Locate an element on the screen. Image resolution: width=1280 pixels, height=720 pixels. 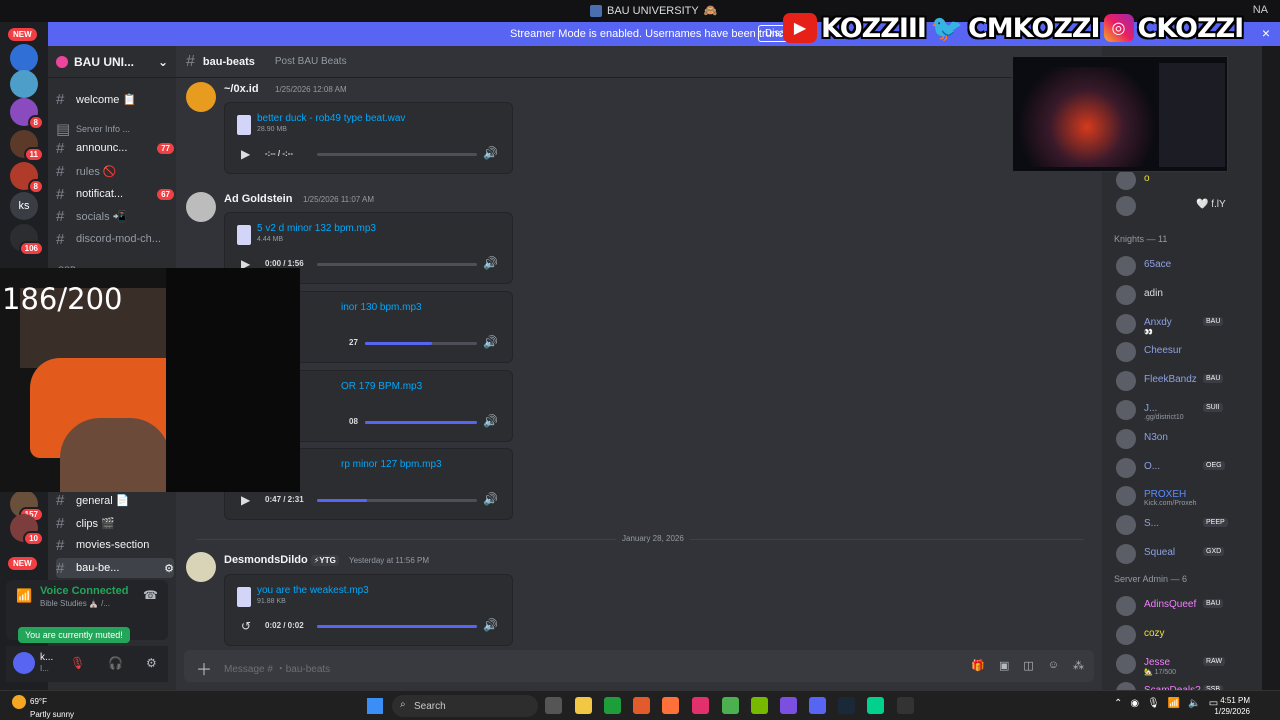
member-item: S... PEEP is located at coordinates (1187, 525).